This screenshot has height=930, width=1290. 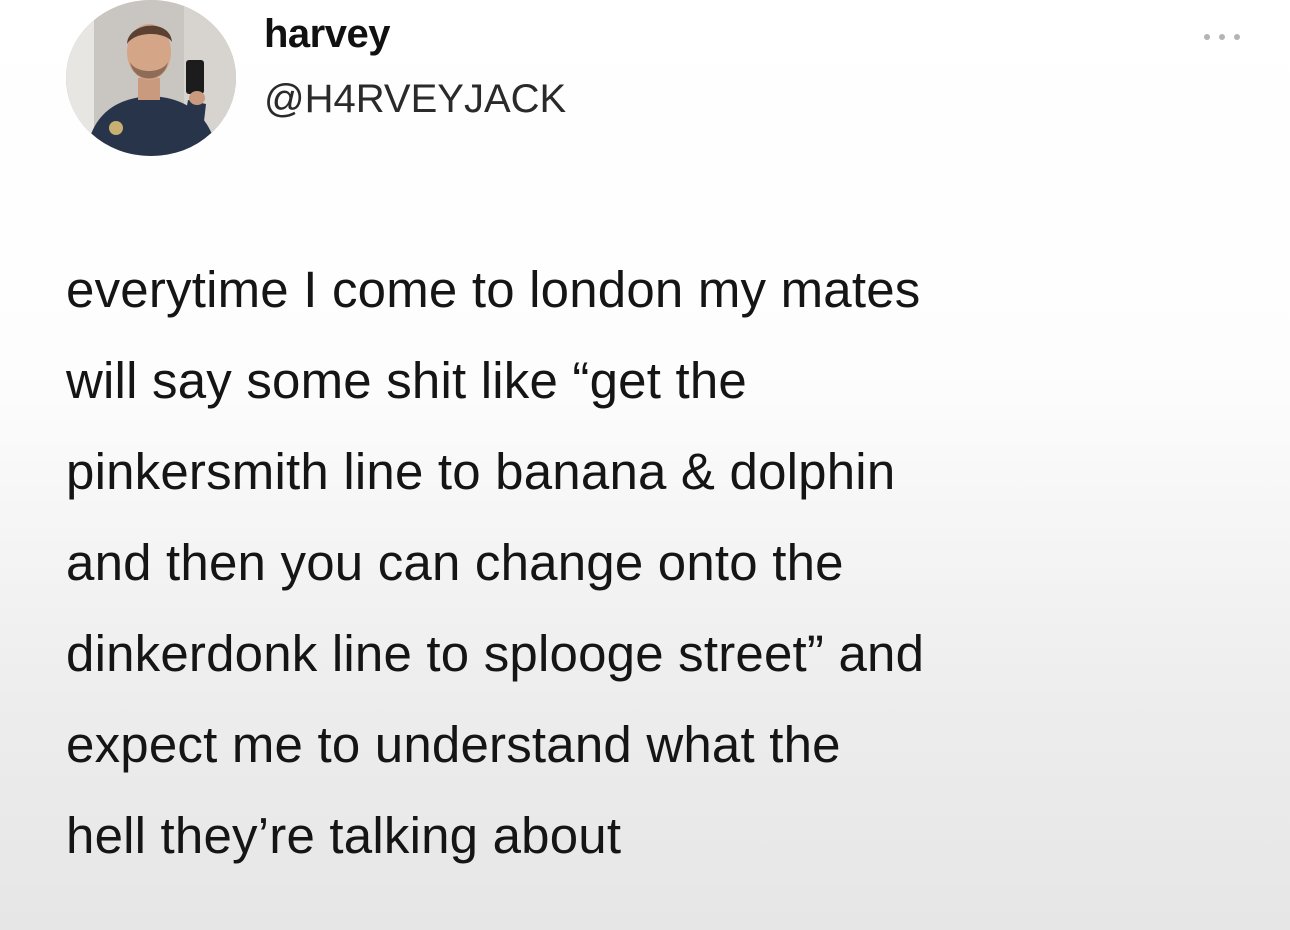 I want to click on tweet-line: and then you can change onto the, so click(x=455, y=562).